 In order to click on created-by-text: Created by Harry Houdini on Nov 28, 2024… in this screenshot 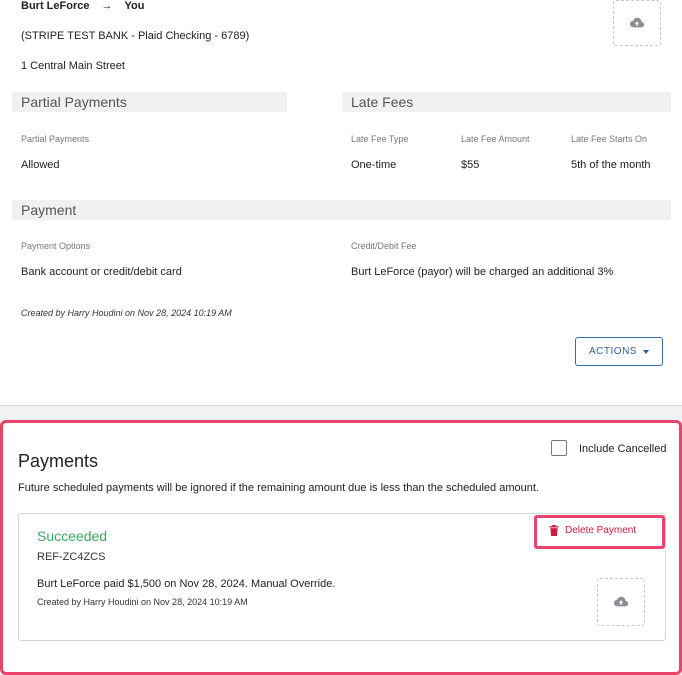, I will do `click(126, 313)`.